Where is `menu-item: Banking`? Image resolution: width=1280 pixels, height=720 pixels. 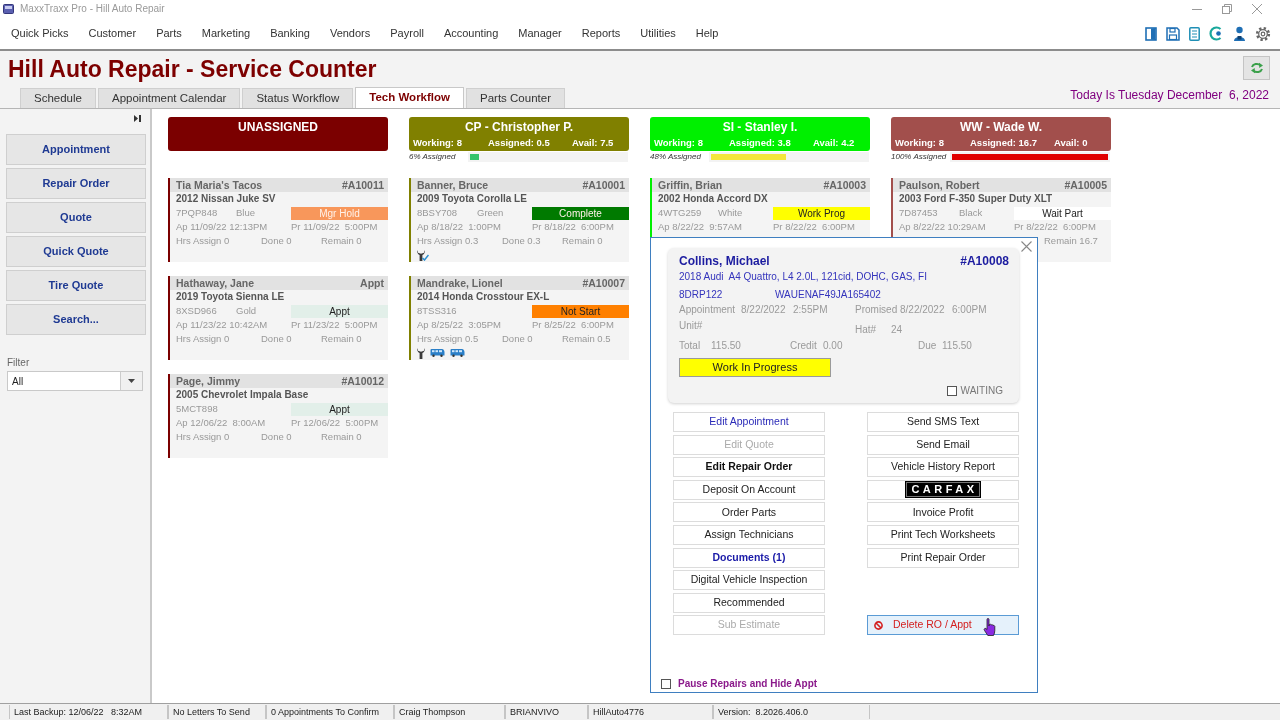
menu-item: Banking is located at coordinates (290, 33).